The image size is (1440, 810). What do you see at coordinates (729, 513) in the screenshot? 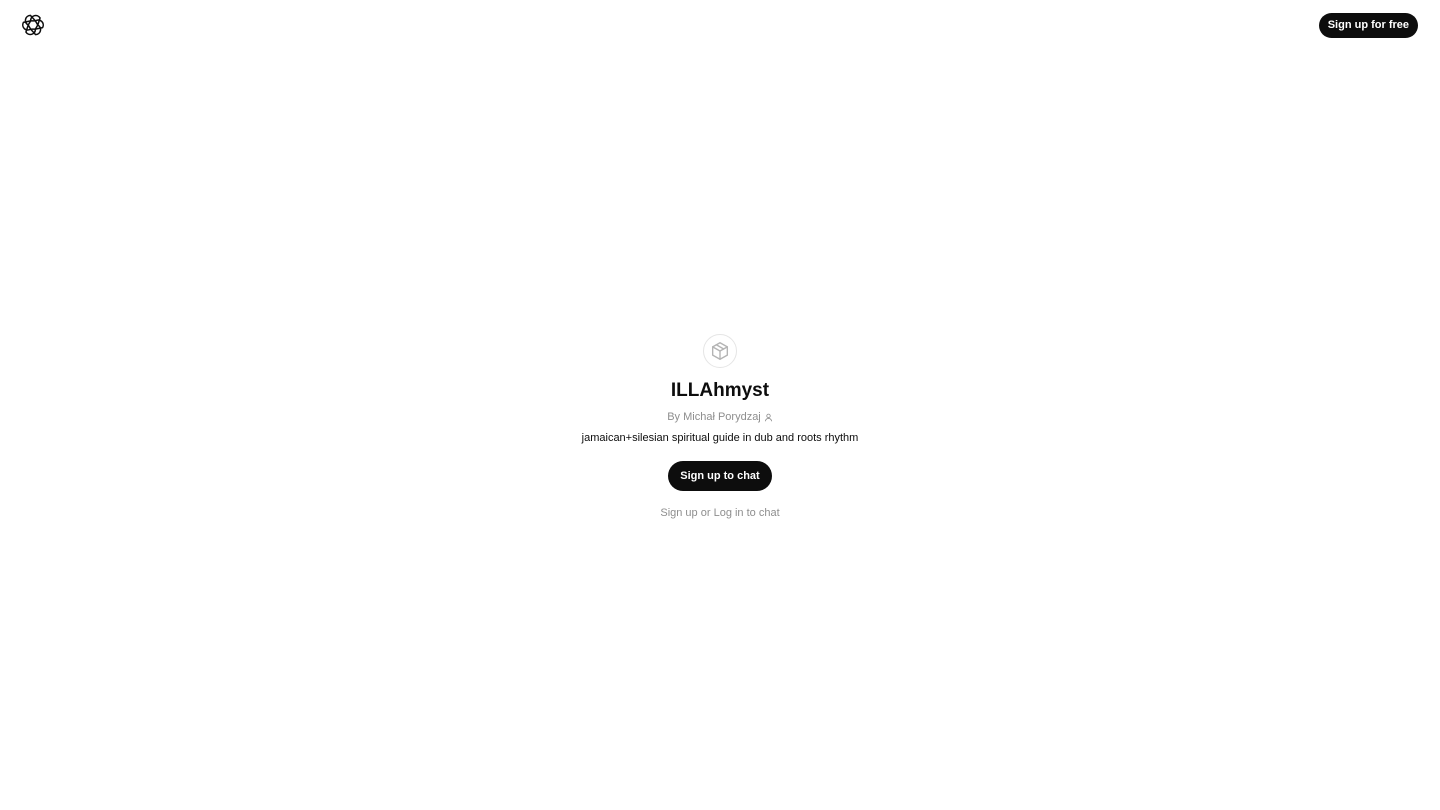
I see `log-in-link: Log in` at bounding box center [729, 513].